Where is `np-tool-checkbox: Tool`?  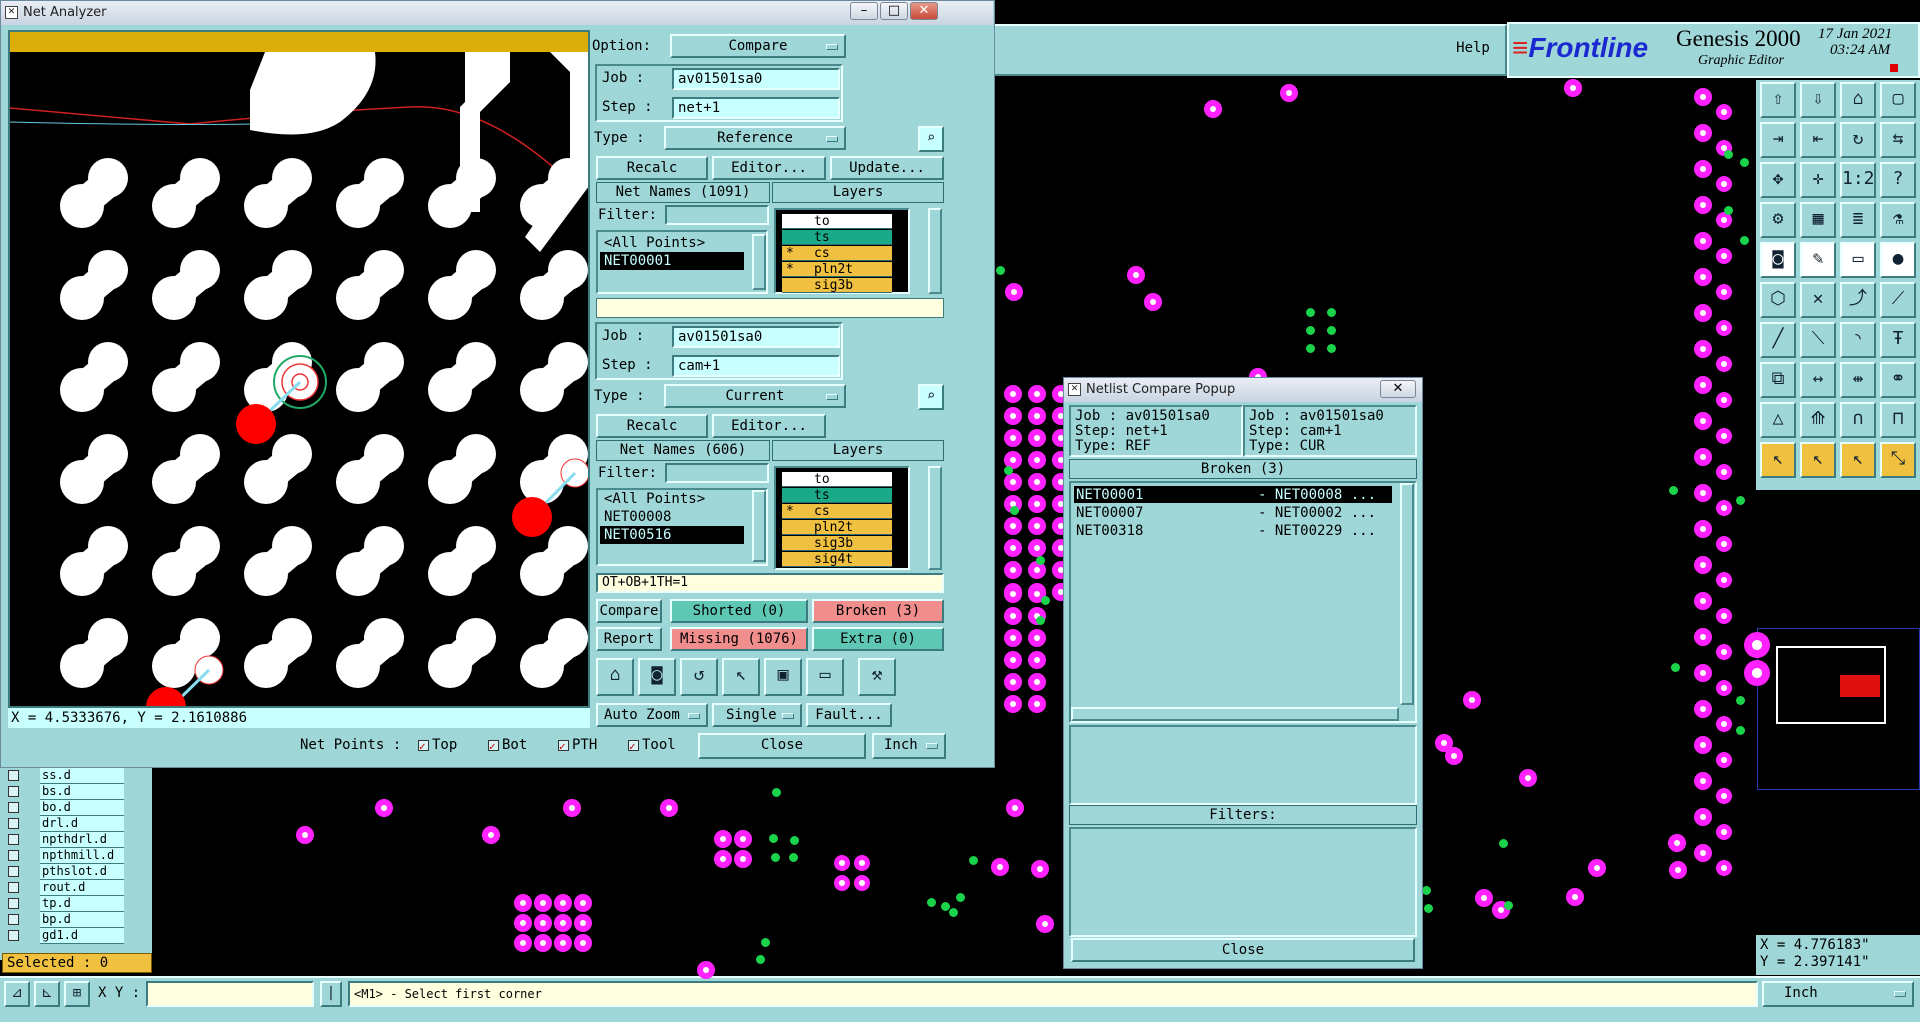
np-tool-checkbox: Tool is located at coordinates (652, 746).